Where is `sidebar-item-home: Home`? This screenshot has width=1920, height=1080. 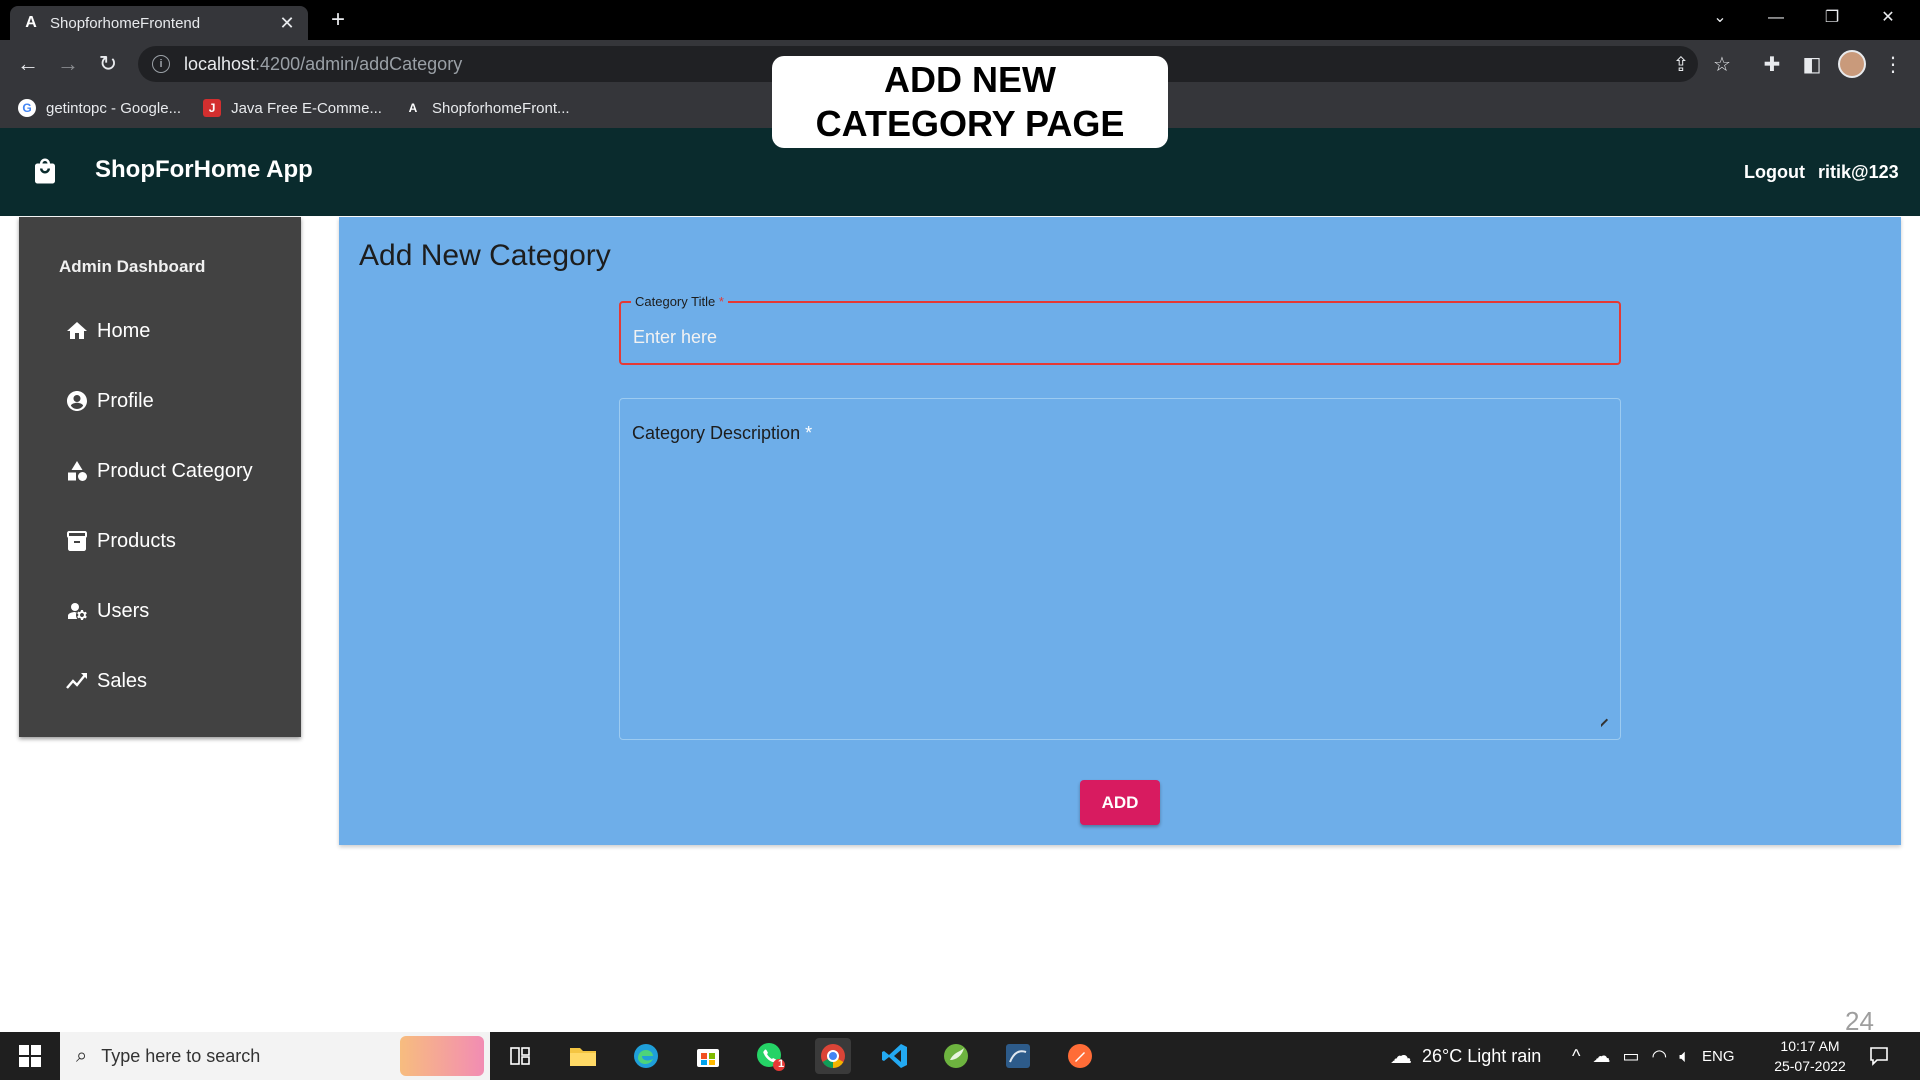
sidebar-item-home: Home is located at coordinates (107, 331).